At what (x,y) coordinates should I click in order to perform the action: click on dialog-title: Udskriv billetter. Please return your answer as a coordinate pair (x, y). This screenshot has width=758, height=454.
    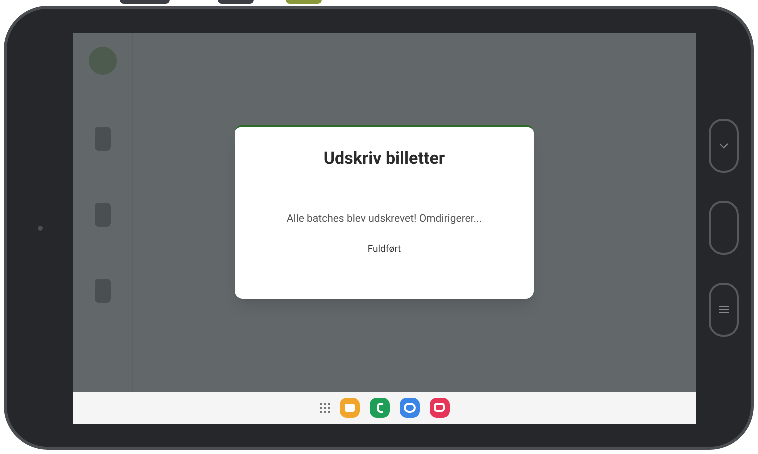
    Looking at the image, I should click on (385, 159).